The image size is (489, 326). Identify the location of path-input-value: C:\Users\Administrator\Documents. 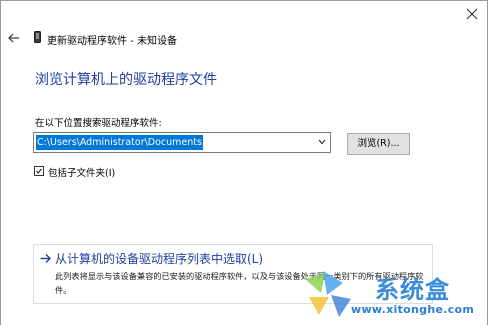
(119, 142).